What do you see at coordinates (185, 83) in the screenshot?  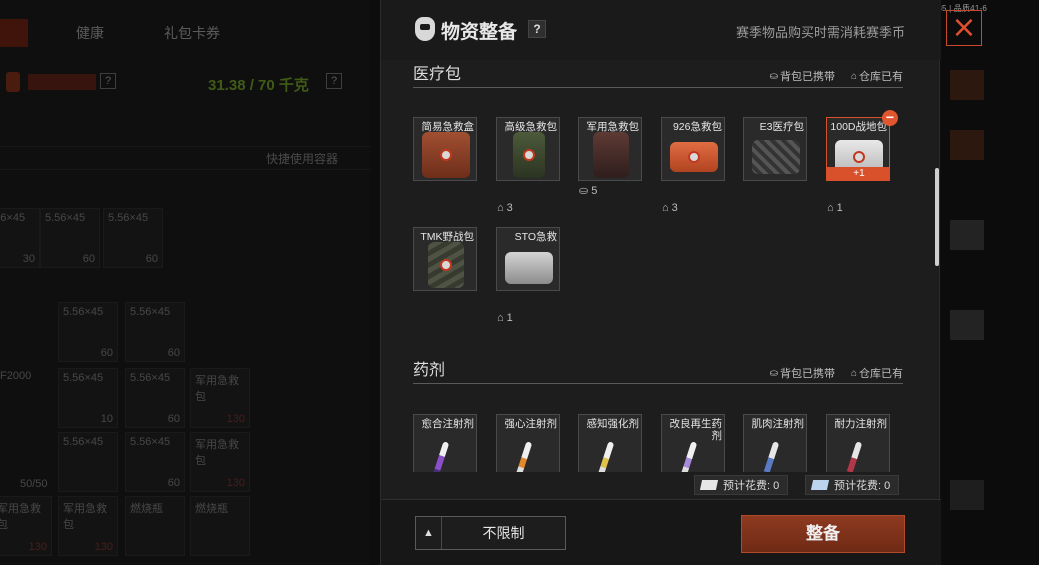 I see `background-weight-row: ? 31.38 / 70 千克 ?` at bounding box center [185, 83].